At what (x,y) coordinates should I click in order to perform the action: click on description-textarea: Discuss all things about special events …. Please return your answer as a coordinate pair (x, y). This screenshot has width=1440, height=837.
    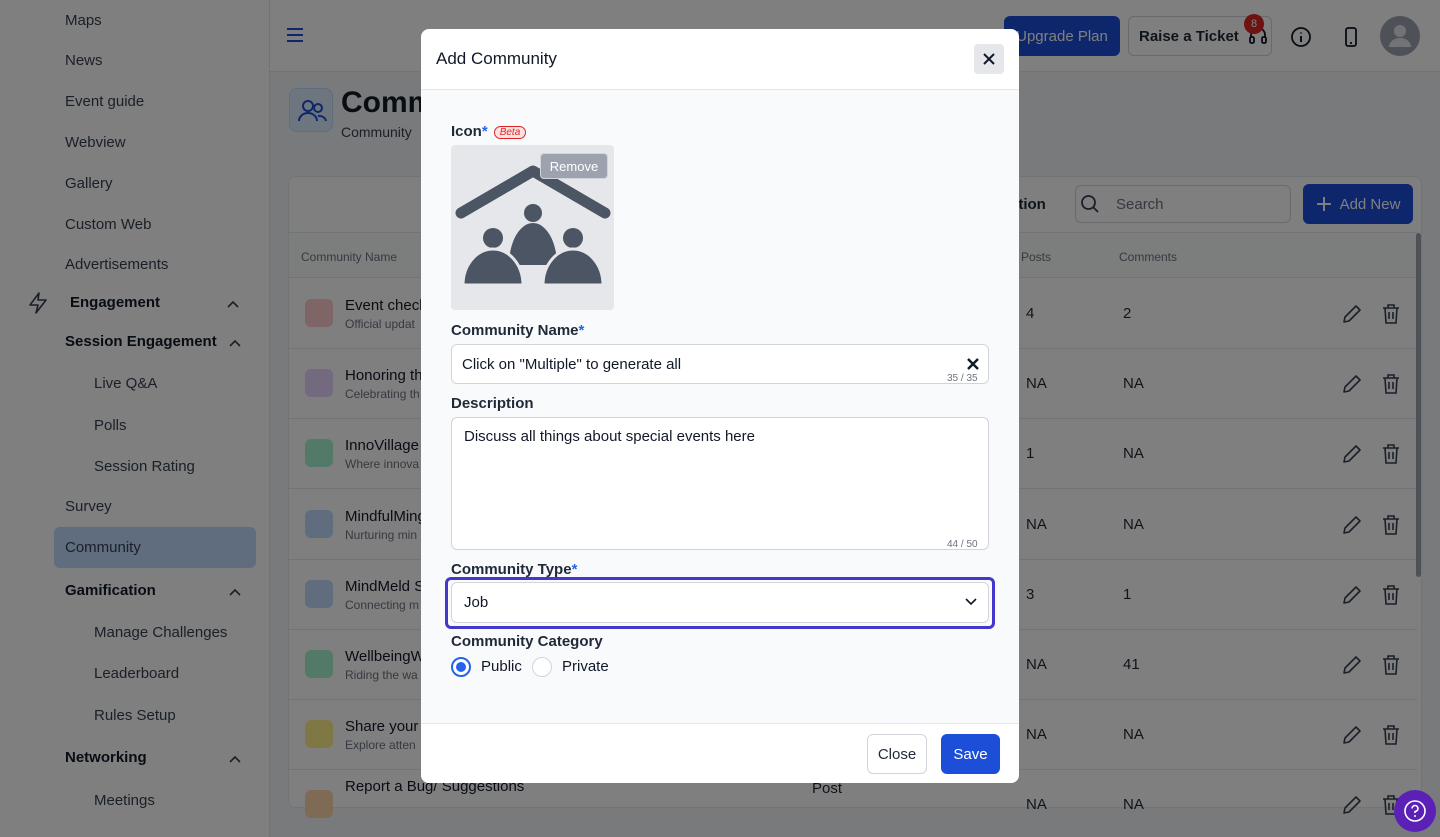
    Looking at the image, I should click on (720, 483).